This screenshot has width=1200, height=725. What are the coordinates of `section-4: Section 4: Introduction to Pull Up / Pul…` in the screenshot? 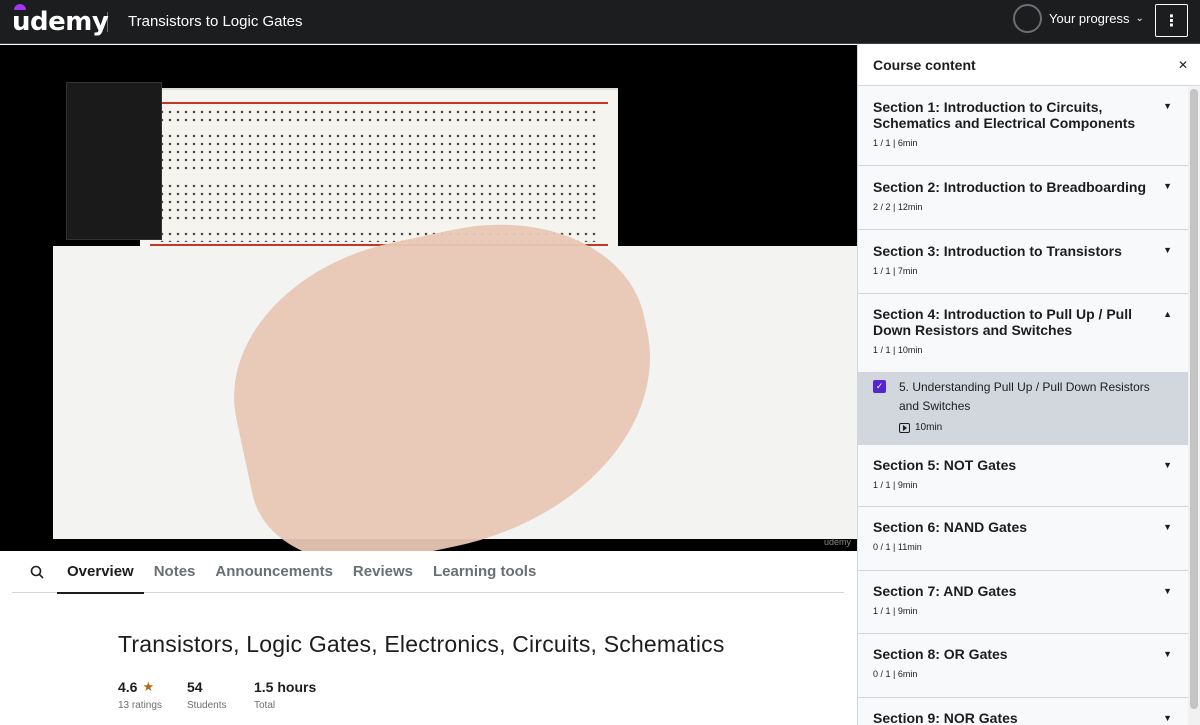 It's located at (1023, 333).